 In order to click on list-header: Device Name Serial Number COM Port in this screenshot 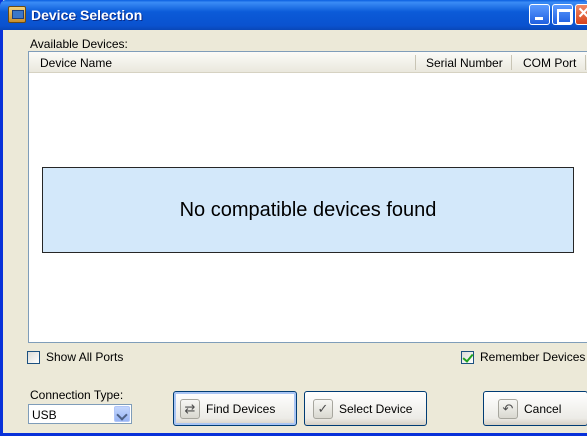, I will do `click(308, 62)`.